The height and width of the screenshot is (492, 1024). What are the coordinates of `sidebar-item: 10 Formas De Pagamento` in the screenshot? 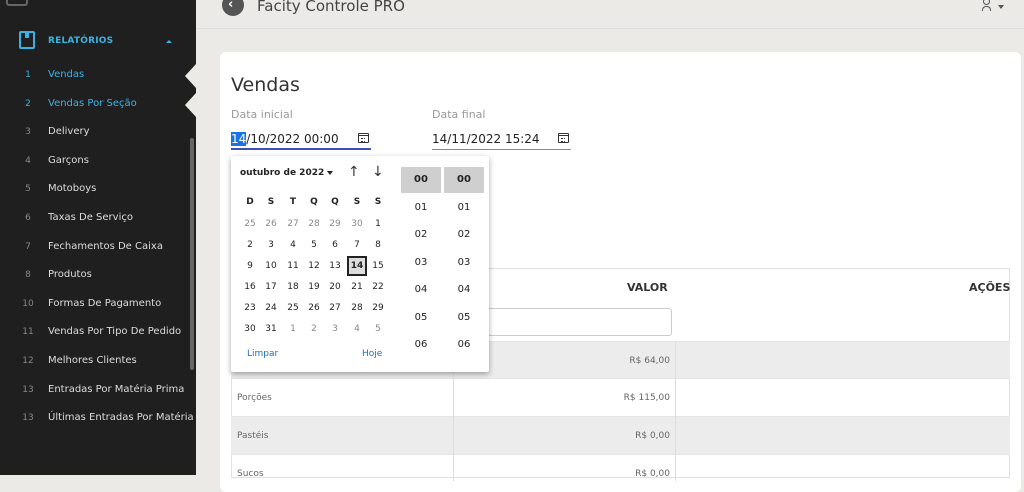 It's located at (98, 305).